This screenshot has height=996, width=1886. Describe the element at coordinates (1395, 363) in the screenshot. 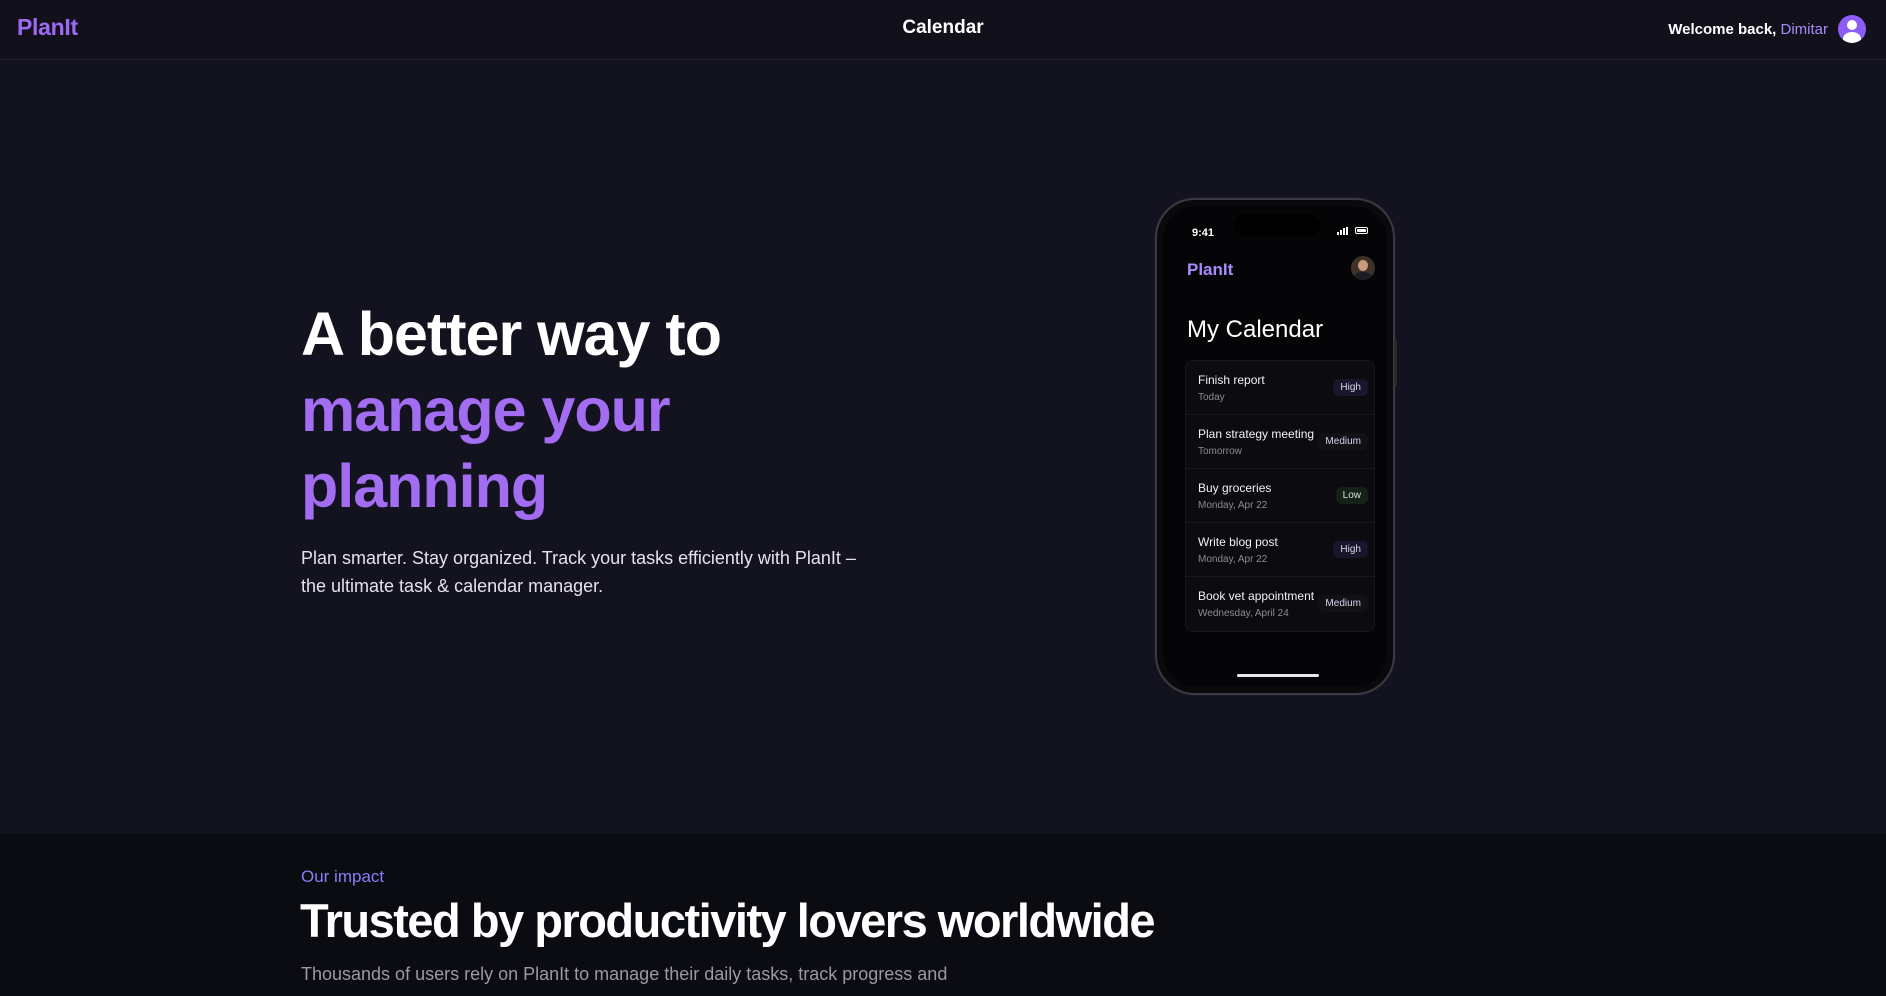

I see `phone-side-button` at that location.